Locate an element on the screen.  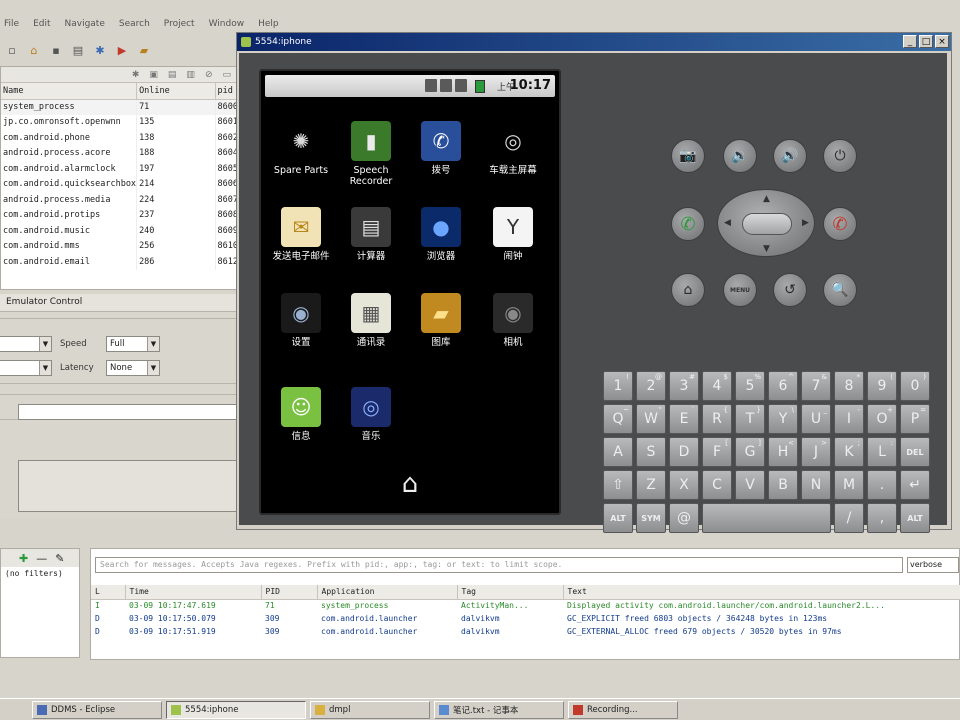
dpad: ▲ ▼ ◀ ▶ is located at coordinates (766, 223).